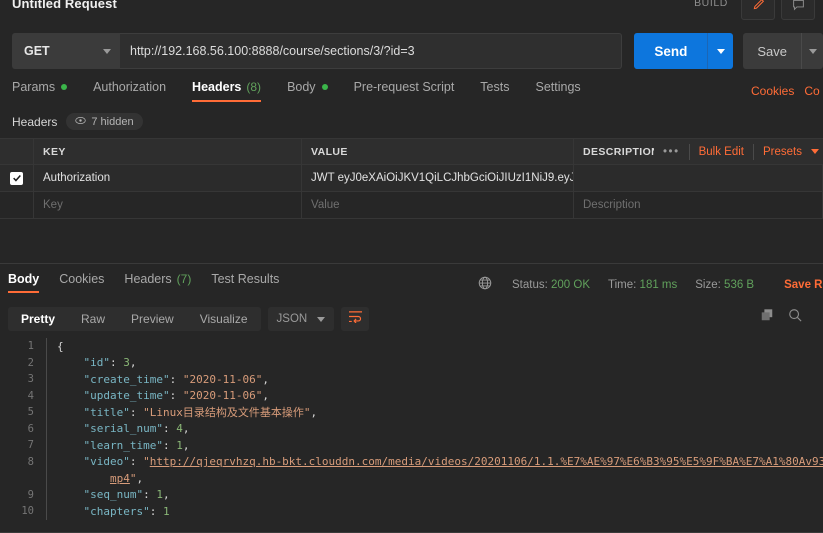 This screenshot has height=533, width=823. I want to click on tab-tests: Tests, so click(494, 91).